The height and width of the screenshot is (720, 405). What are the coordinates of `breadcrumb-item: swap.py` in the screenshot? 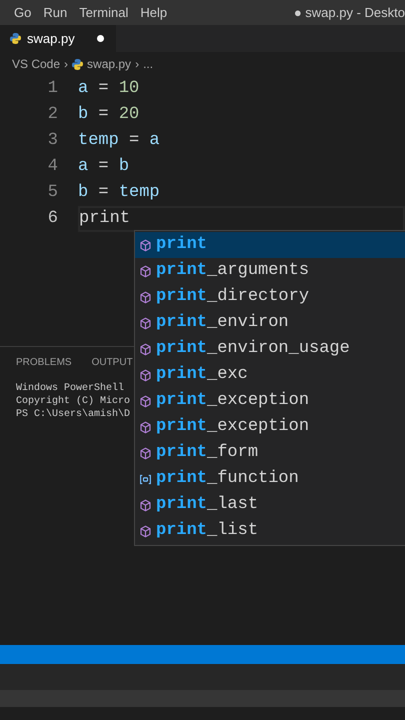 It's located at (109, 64).